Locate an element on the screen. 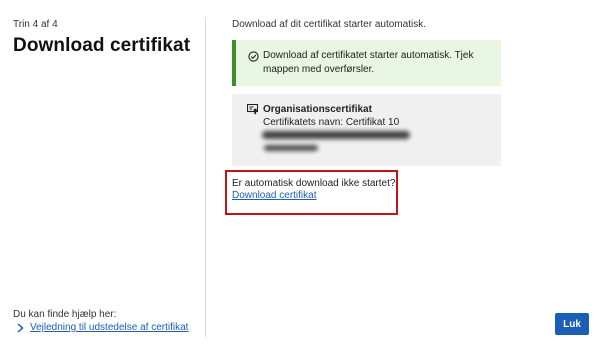 This screenshot has width=603, height=347. step-indicator: Trin 4 af 4 is located at coordinates (35, 24).